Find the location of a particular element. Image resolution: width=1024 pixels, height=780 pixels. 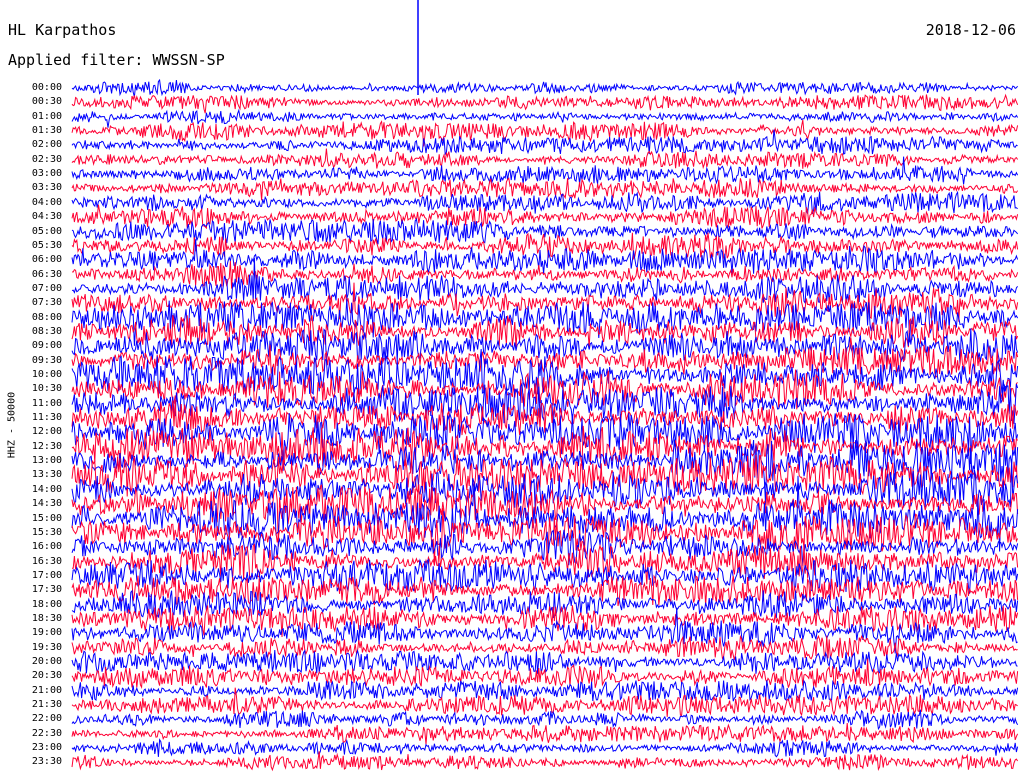

date-label: 2018-12-06 is located at coordinates (970, 30).